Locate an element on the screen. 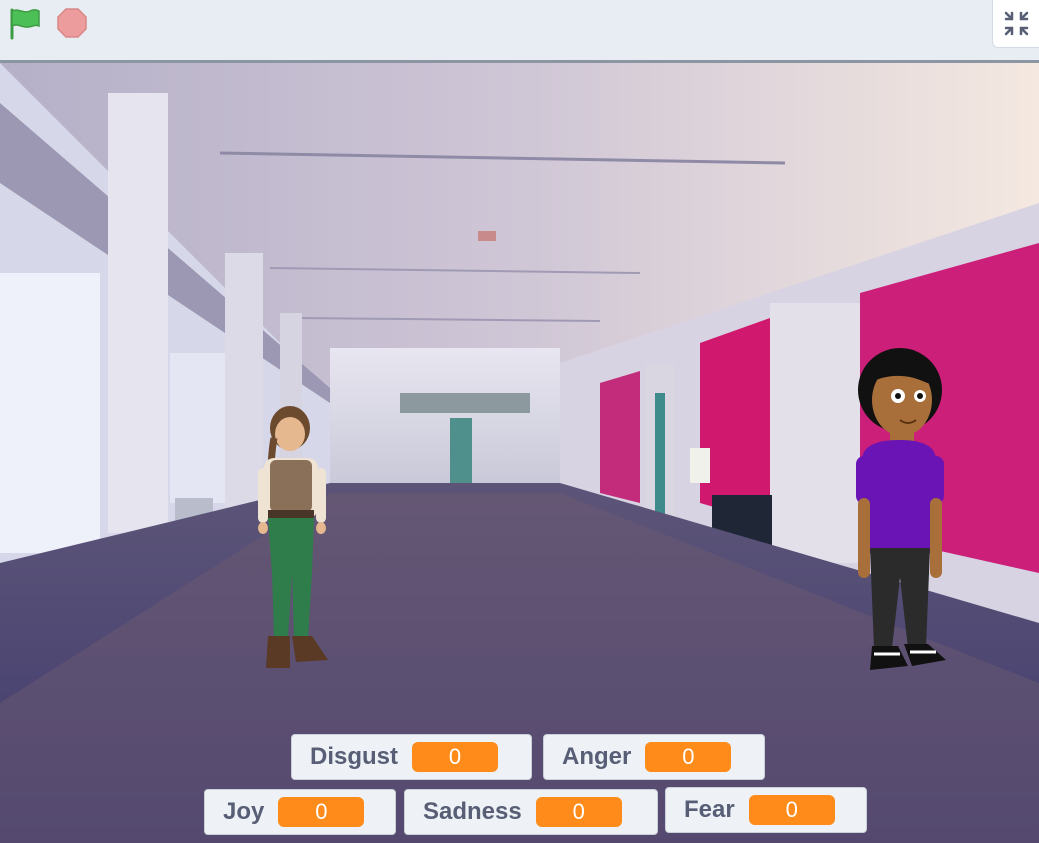 The height and width of the screenshot is (843, 1039). stop-sign-icon is located at coordinates (72, 23).